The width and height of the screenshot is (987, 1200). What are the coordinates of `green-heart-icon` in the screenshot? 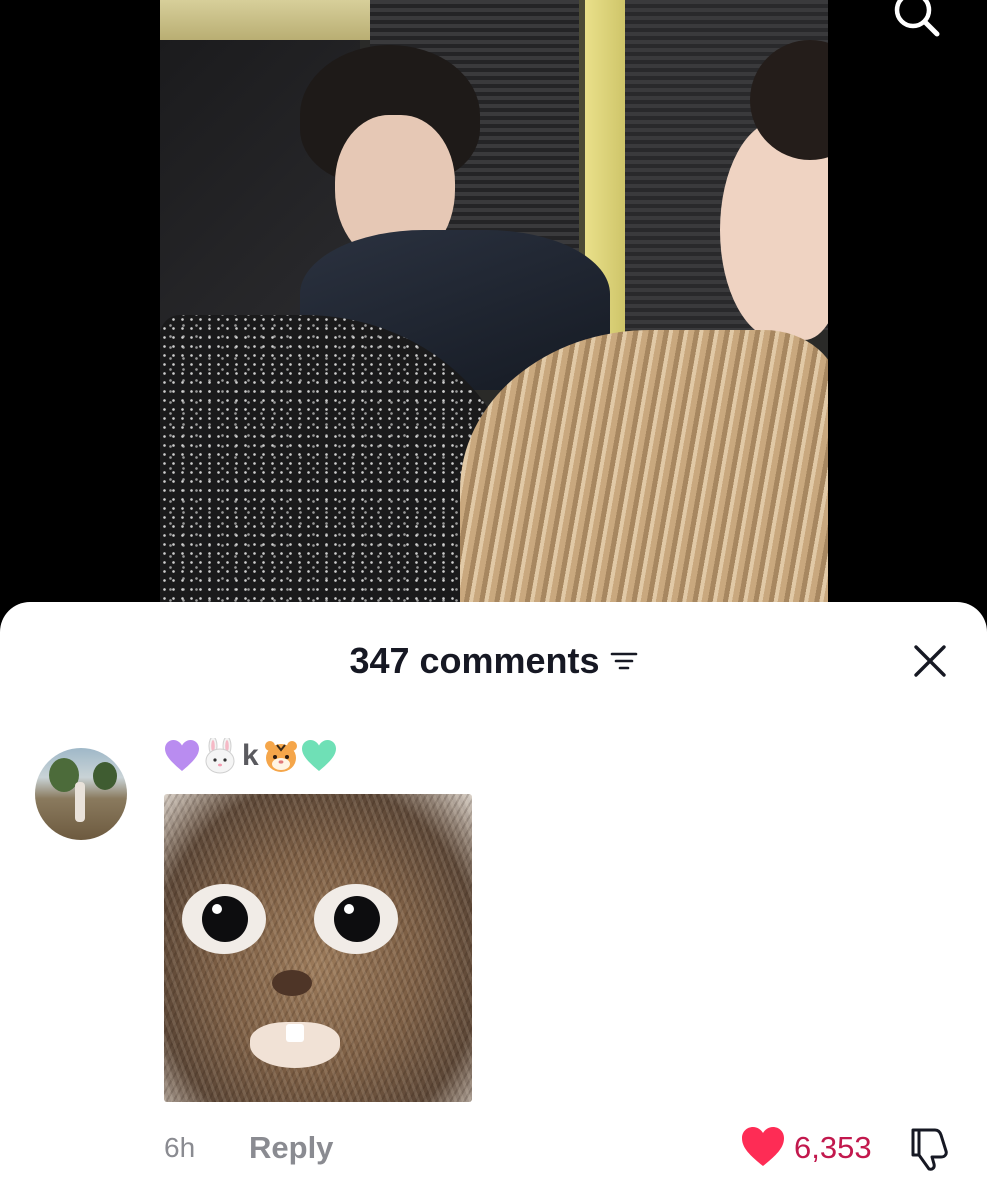 It's located at (318, 755).